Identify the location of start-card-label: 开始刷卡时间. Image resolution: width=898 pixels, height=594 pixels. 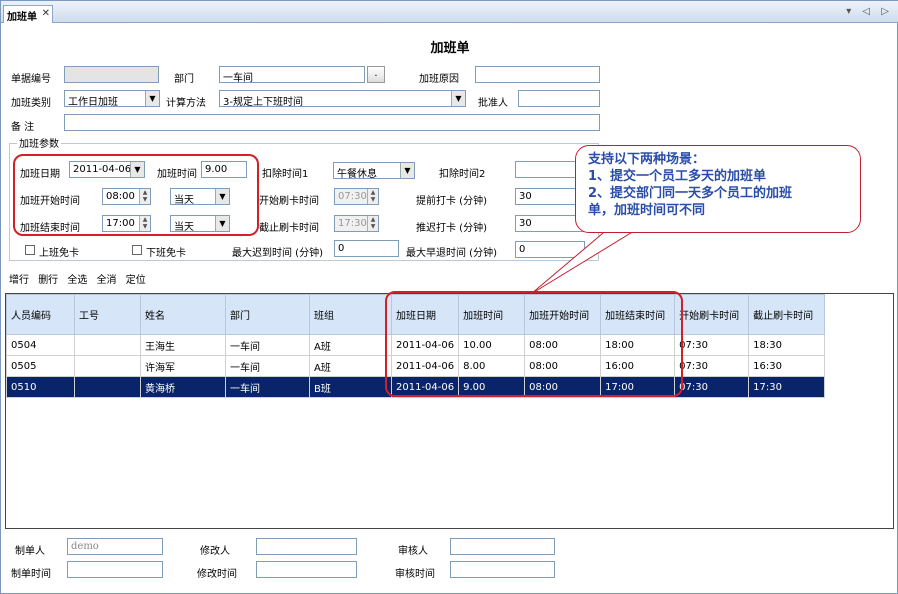
(289, 201).